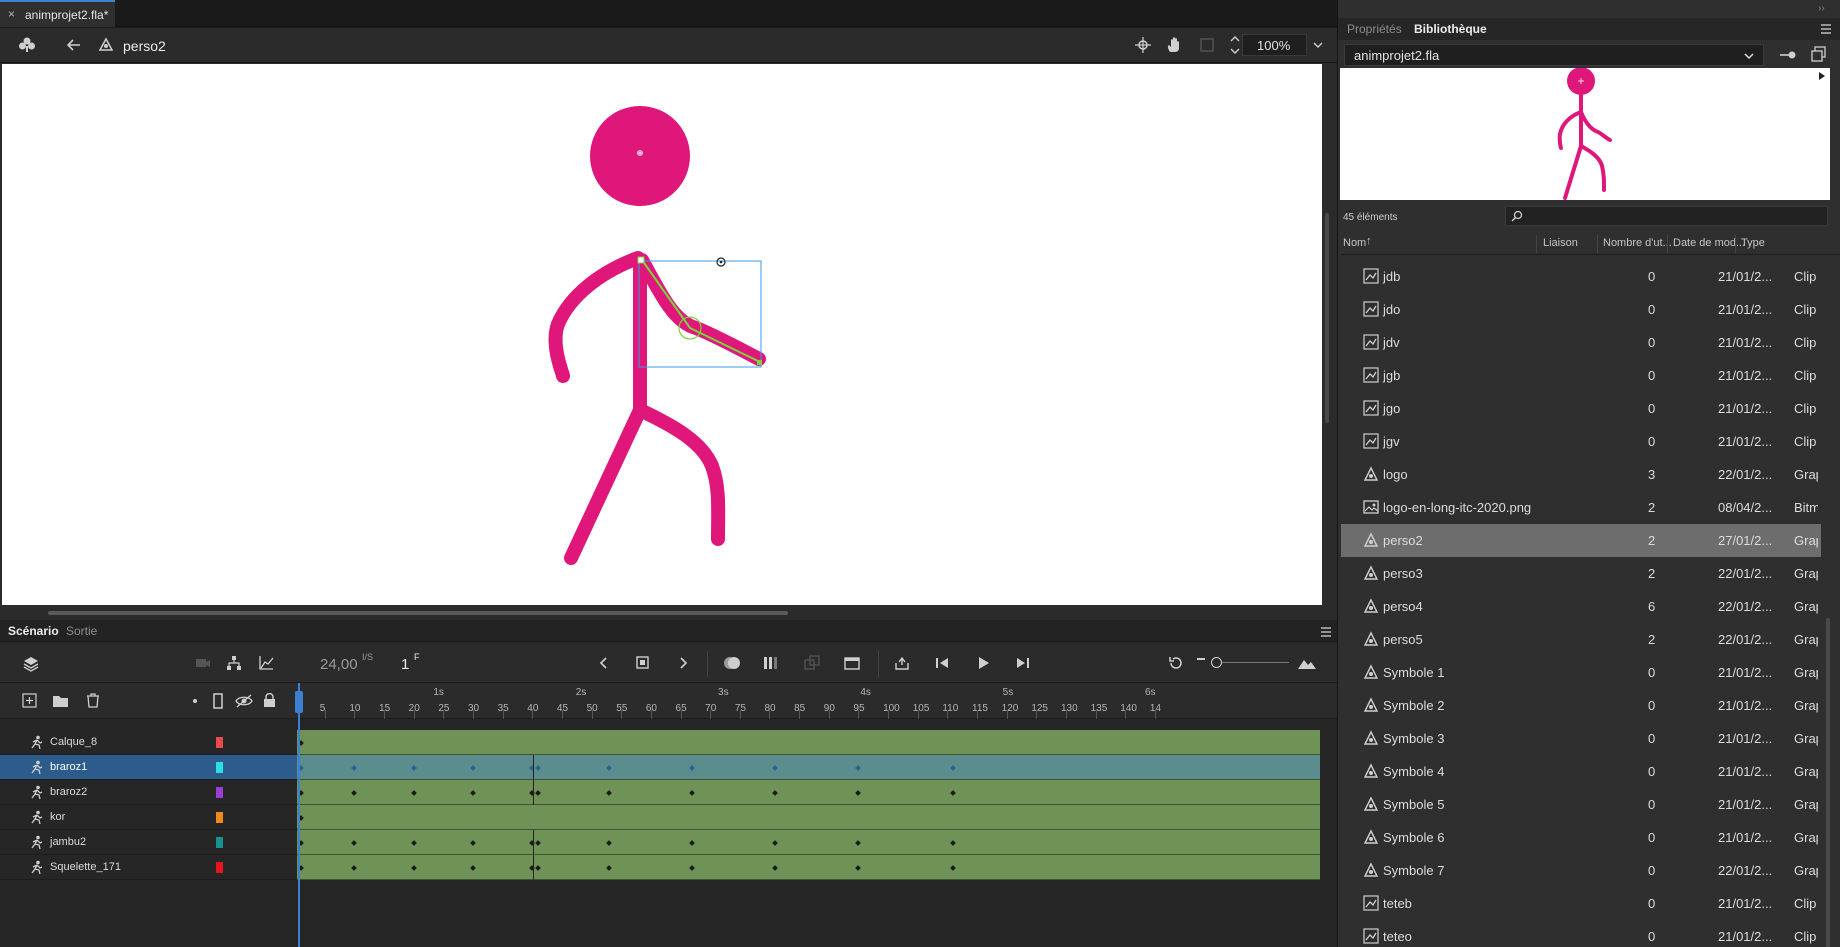 This screenshot has height=947, width=1840. Describe the element at coordinates (1318, 45) in the screenshot. I see `chevron-down-icon` at that location.